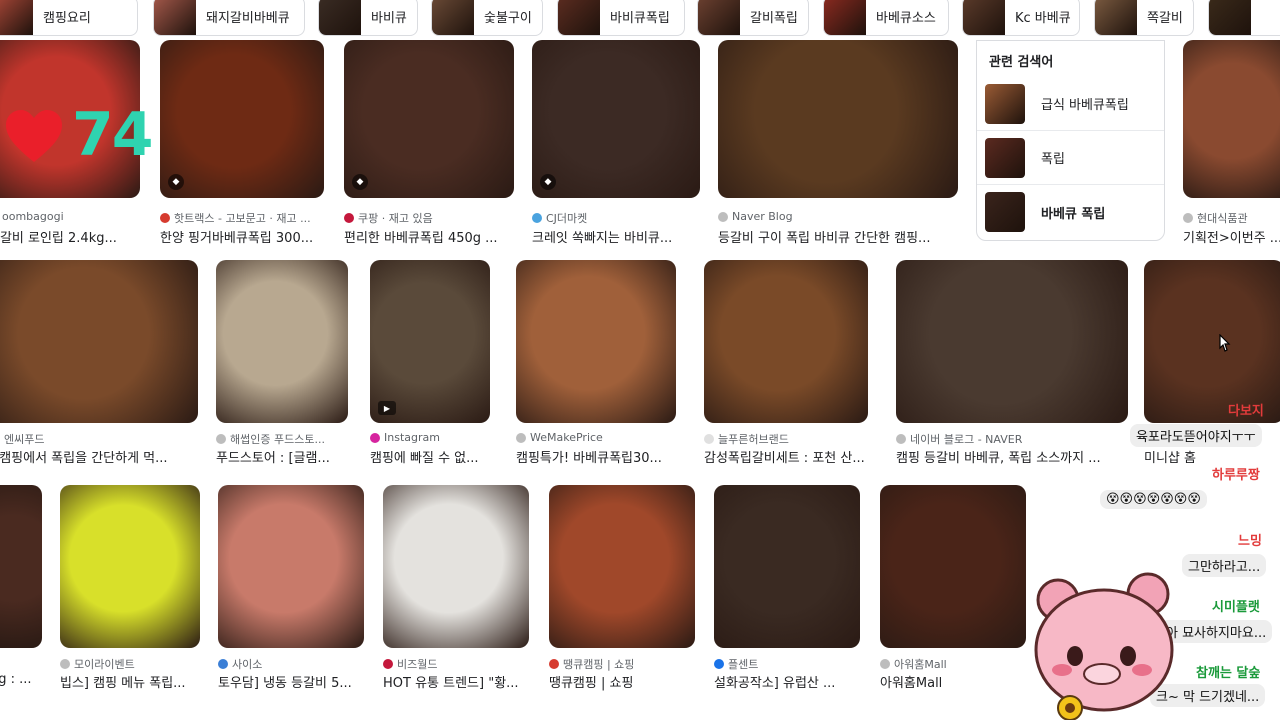  Describe the element at coordinates (130, 664) in the screenshot. I see `result-source: 모이라이벤트` at that location.